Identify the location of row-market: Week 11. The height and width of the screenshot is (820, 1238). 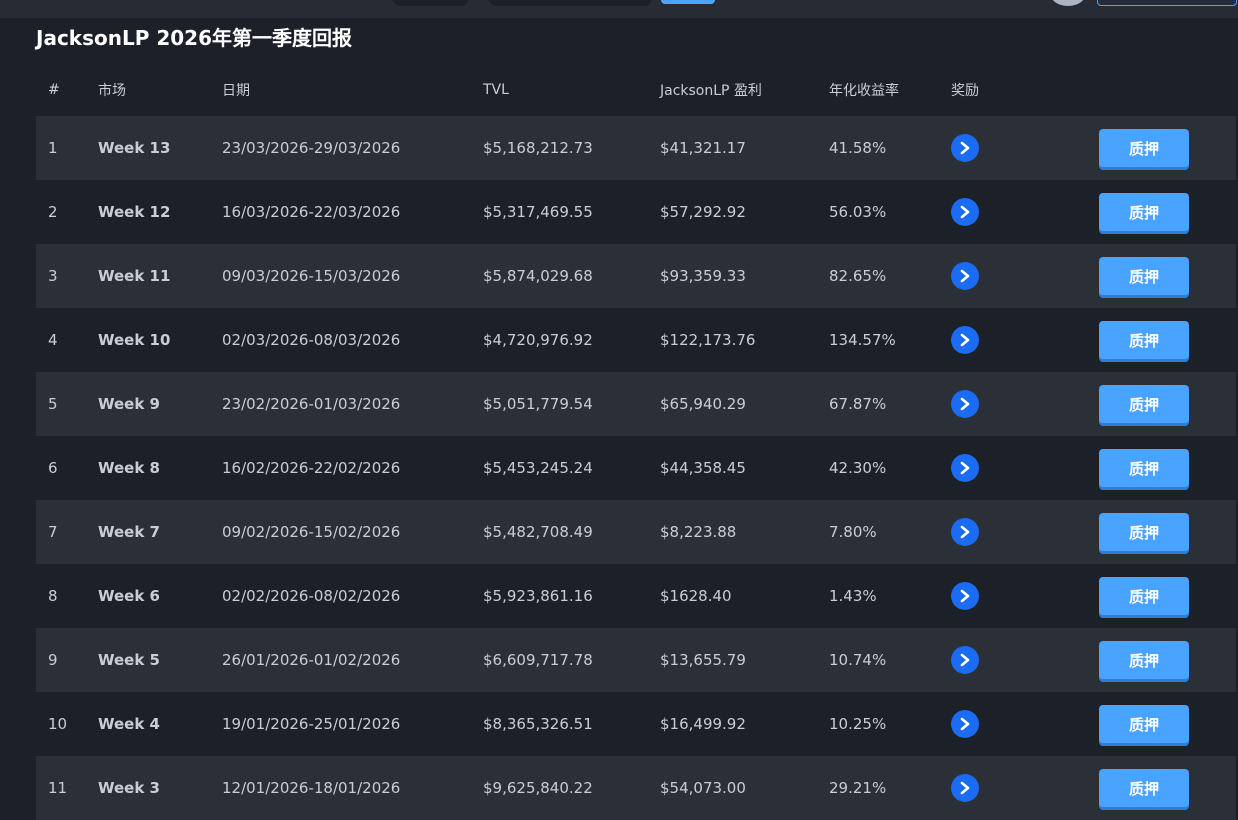
(134, 276).